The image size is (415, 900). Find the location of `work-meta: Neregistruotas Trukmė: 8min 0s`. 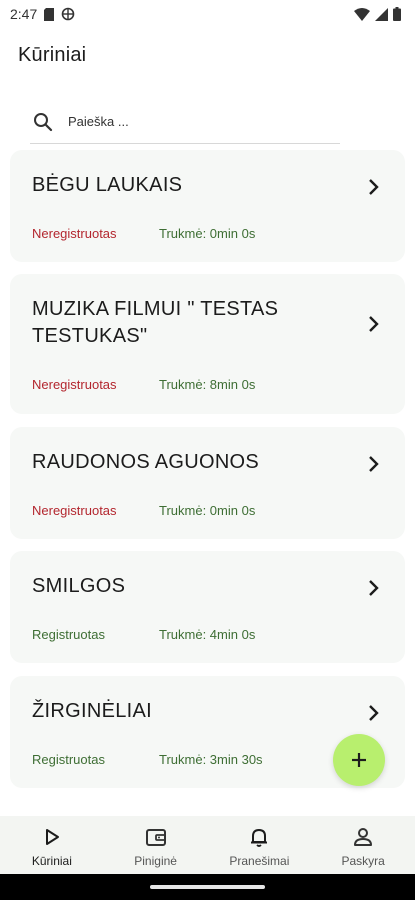

work-meta: Neregistruotas Trukmė: 8min 0s is located at coordinates (143, 384).